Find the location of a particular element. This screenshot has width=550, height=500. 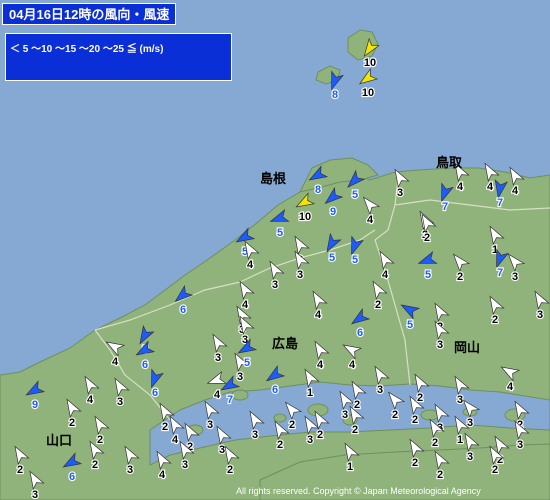

map-title: 04月16日12時の風向・風速 is located at coordinates (89, 14).